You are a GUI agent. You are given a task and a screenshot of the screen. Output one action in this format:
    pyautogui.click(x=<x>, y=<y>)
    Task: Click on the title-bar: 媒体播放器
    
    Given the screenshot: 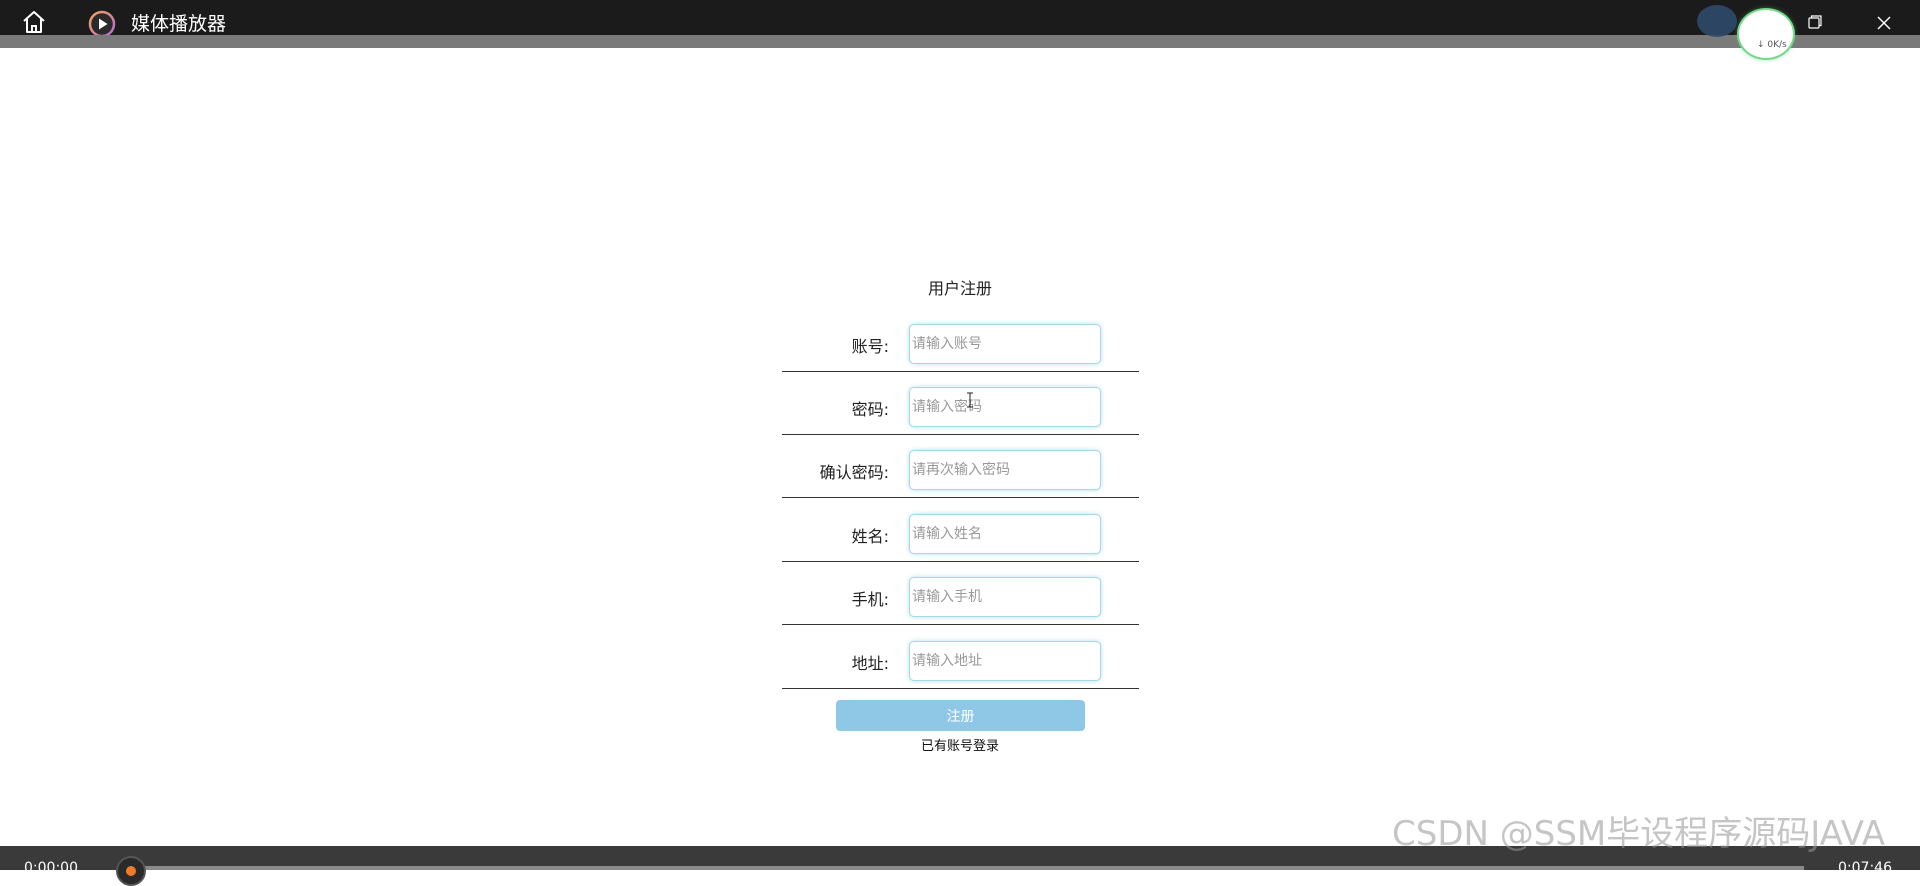 What is the action you would take?
    pyautogui.click(x=960, y=19)
    